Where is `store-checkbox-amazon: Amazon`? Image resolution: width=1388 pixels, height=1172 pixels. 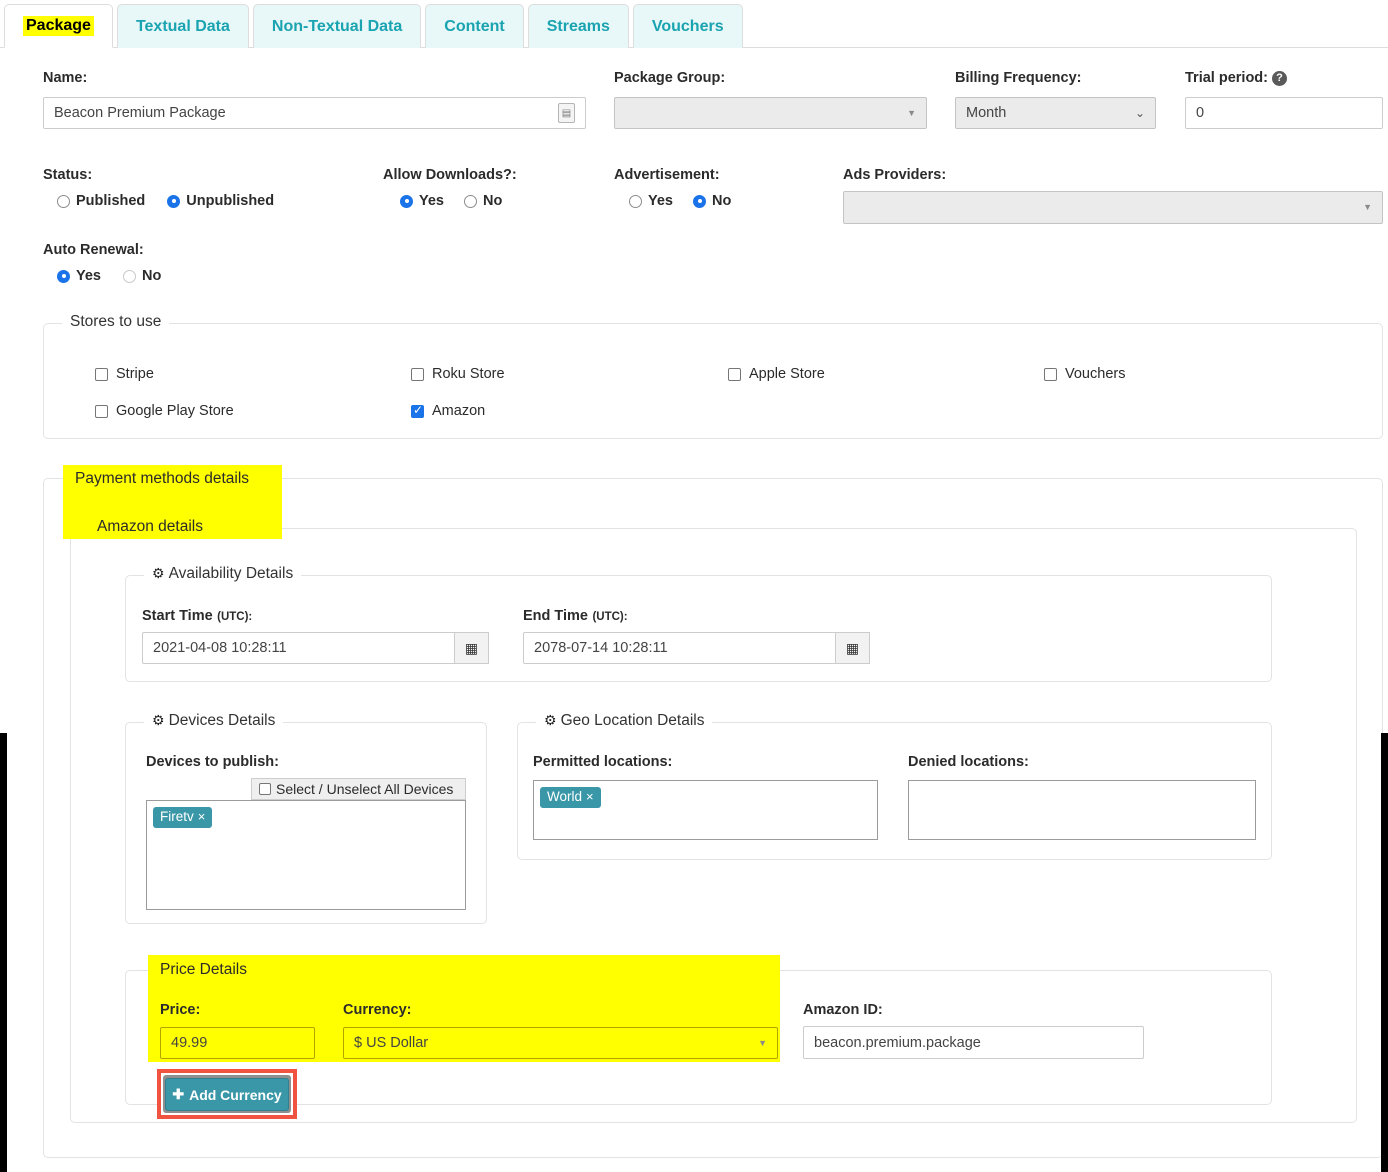 store-checkbox-amazon: Amazon is located at coordinates (448, 411).